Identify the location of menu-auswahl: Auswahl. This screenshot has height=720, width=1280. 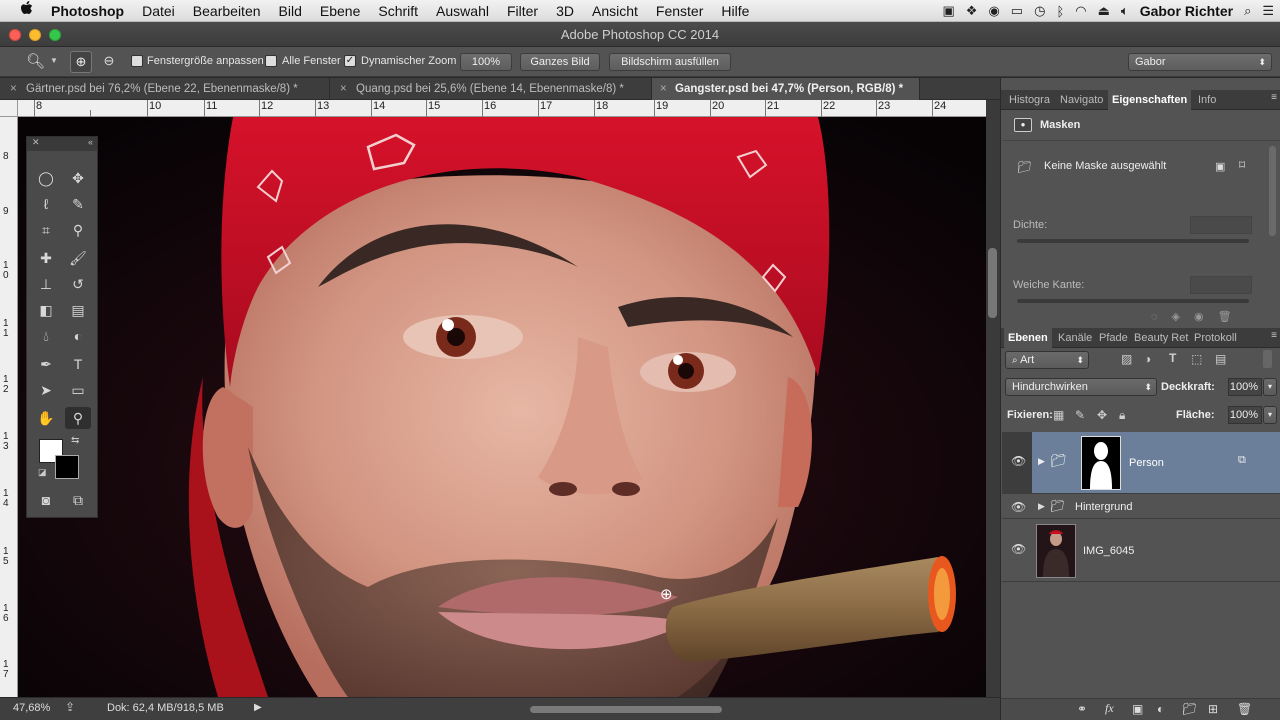
(462, 11).